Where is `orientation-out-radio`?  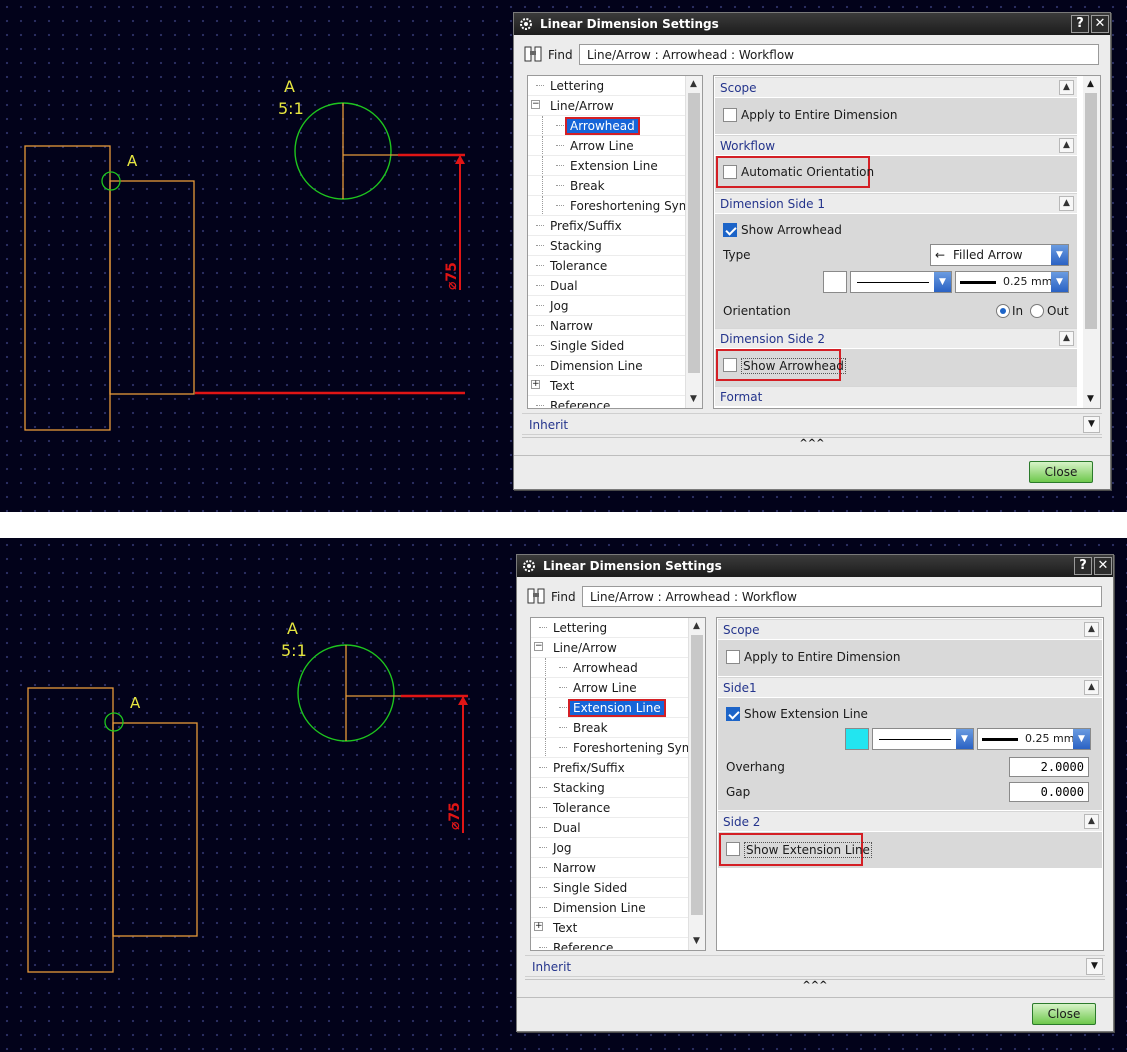 orientation-out-radio is located at coordinates (1037, 311).